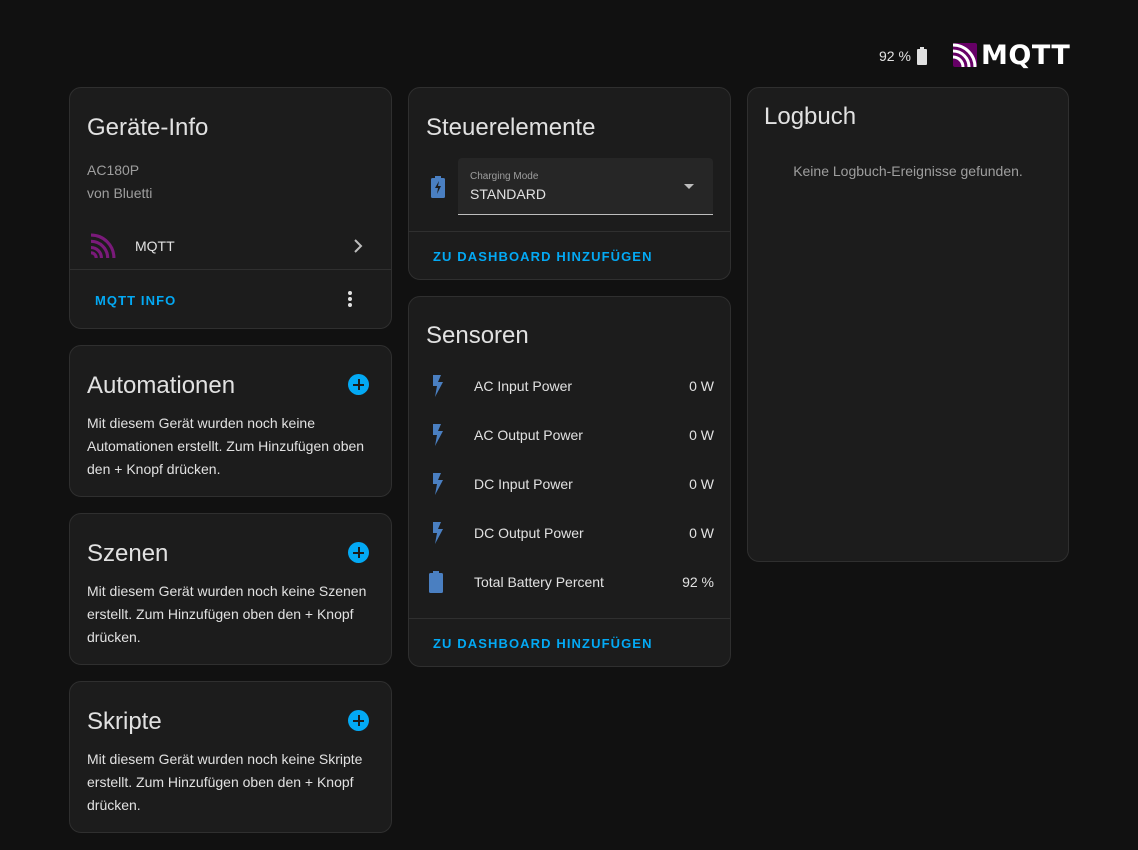 This screenshot has height=850, width=1138. What do you see at coordinates (113, 170) in the screenshot?
I see `device-model: AC180P` at bounding box center [113, 170].